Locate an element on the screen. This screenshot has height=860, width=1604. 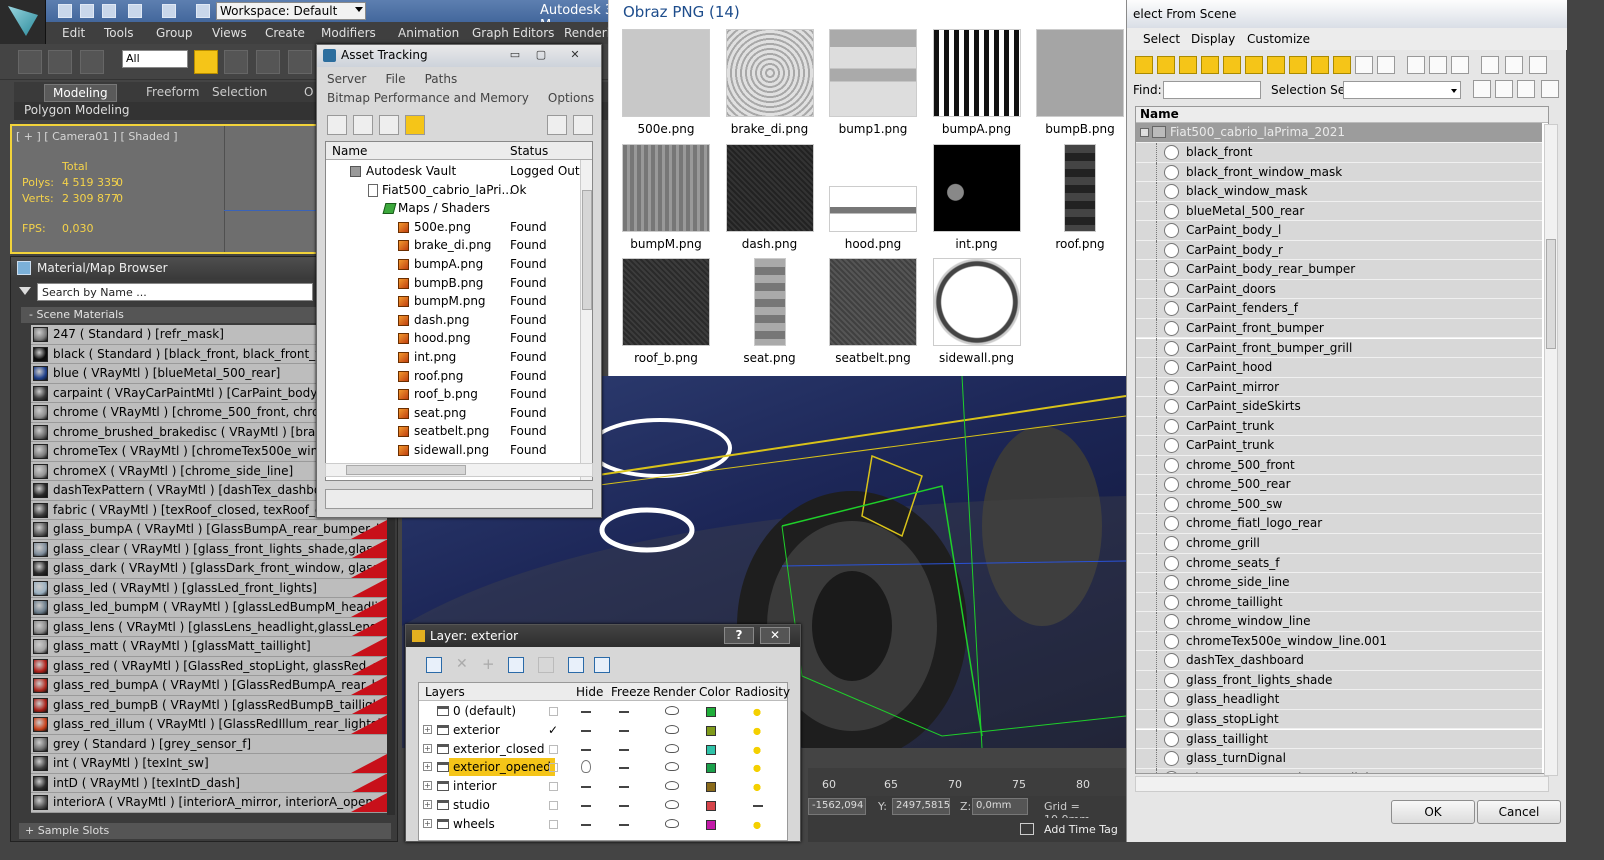
scene-object-row: CarPaint_trunk is located at coordinates (1339, 446).